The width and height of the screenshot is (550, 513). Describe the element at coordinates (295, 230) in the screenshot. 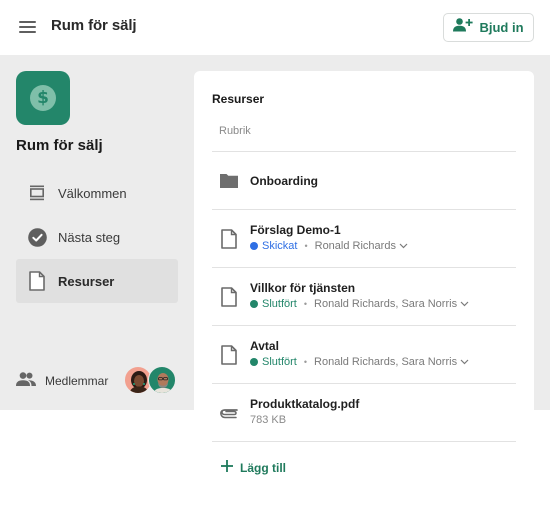

I see `item-name: Förslag Demo-1` at that location.